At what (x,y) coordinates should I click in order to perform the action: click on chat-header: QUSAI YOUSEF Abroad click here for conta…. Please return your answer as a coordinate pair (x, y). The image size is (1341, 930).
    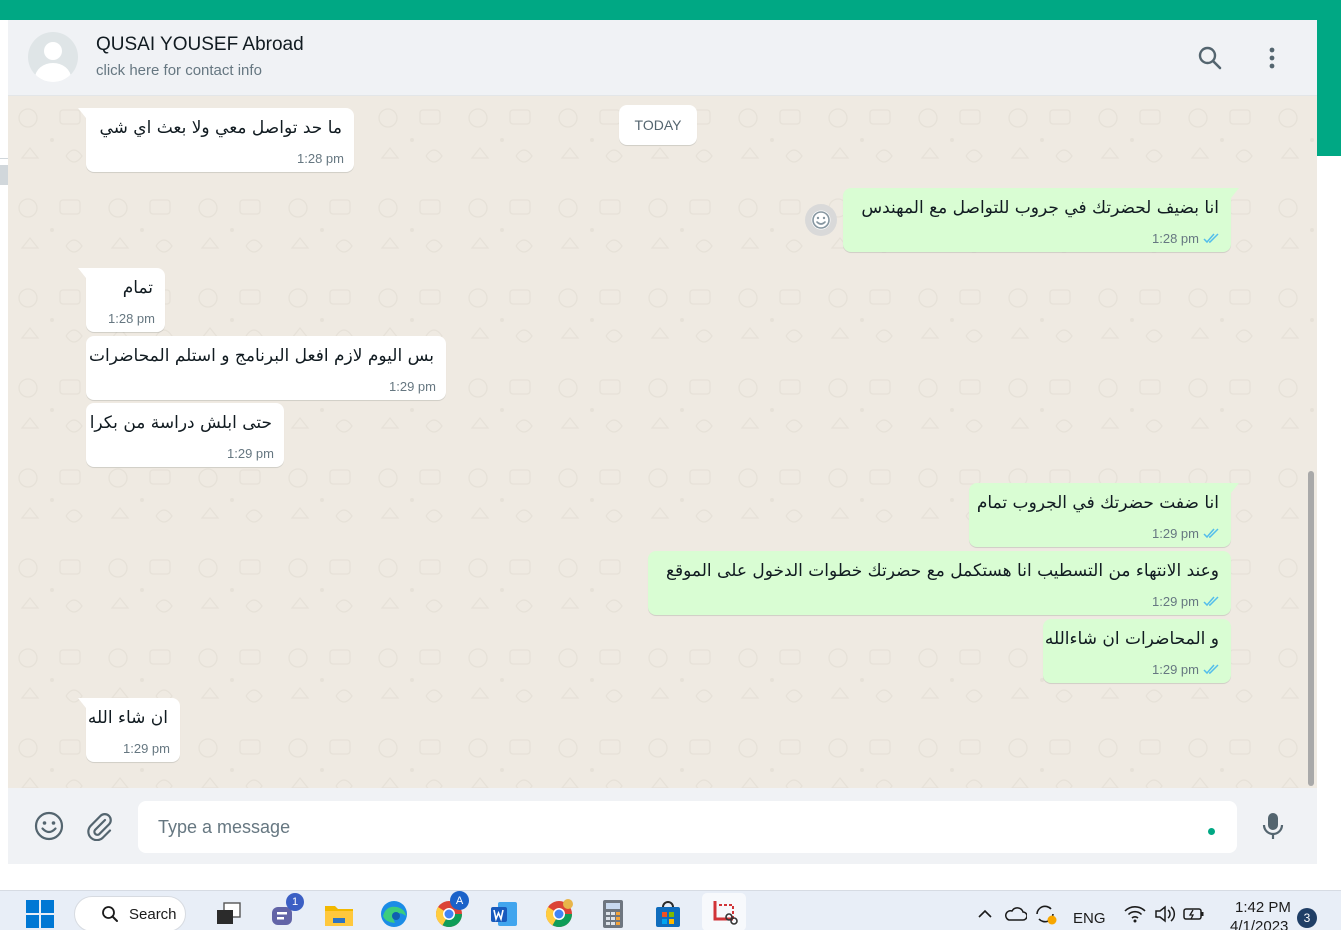
    Looking at the image, I should click on (662, 58).